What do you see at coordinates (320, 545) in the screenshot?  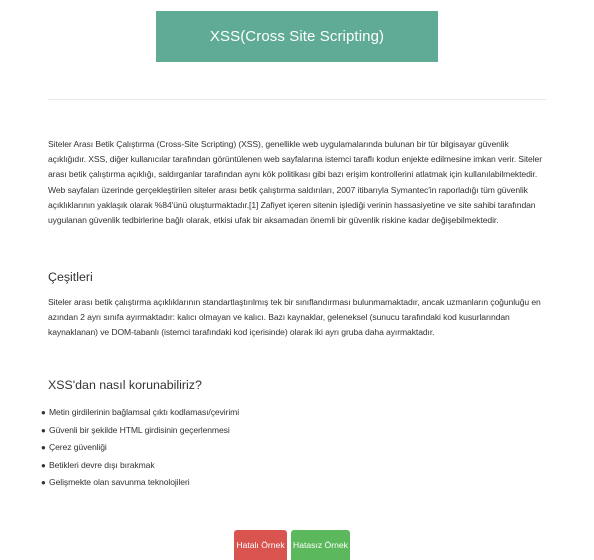 I see `good-example-button: Hatasız Örnek` at bounding box center [320, 545].